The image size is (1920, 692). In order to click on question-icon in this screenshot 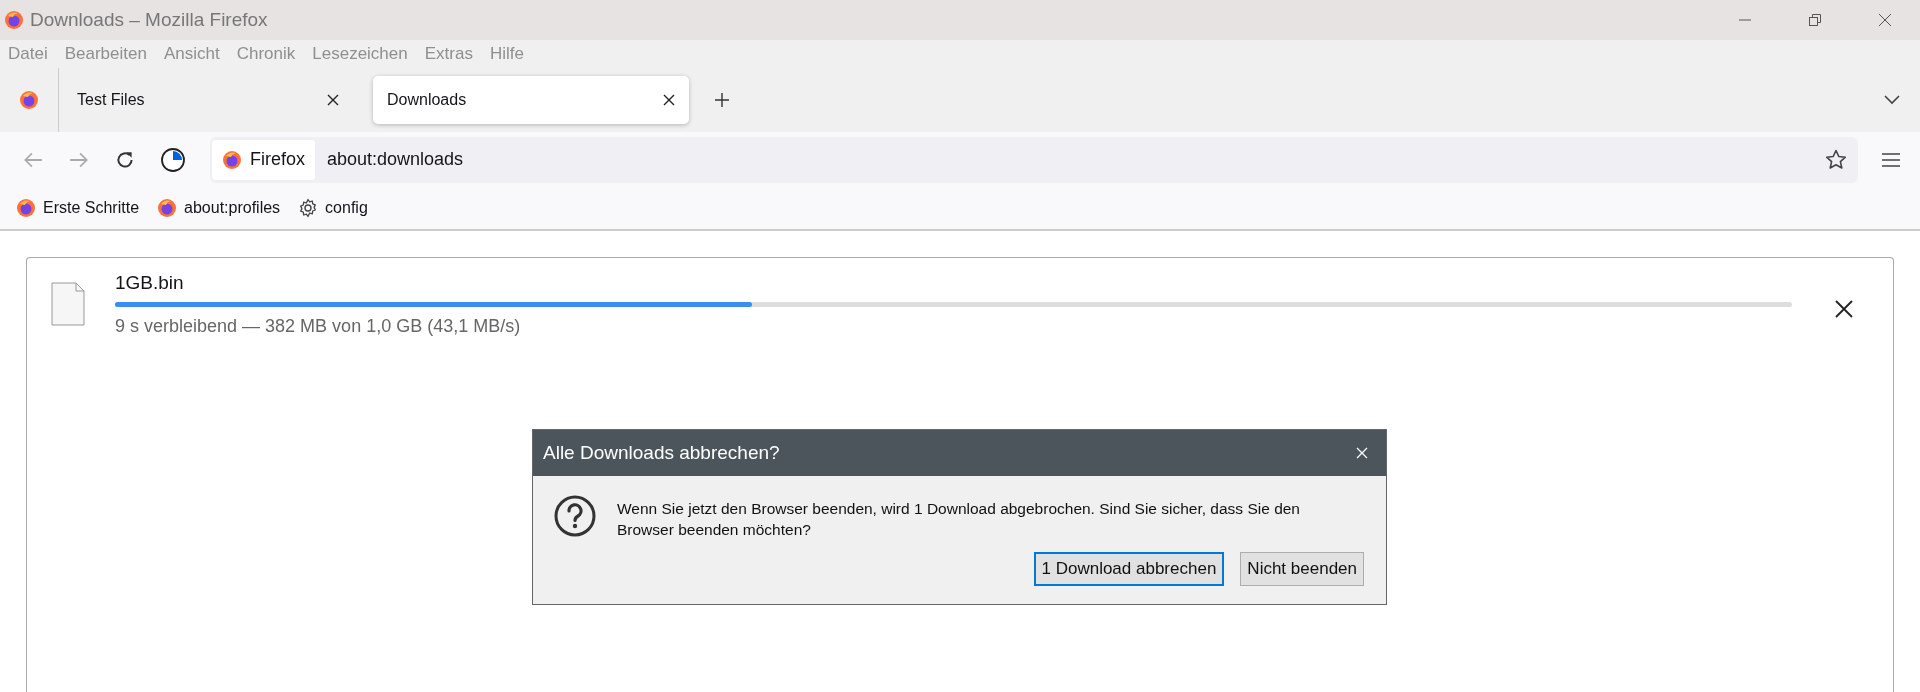, I will do `click(575, 516)`.